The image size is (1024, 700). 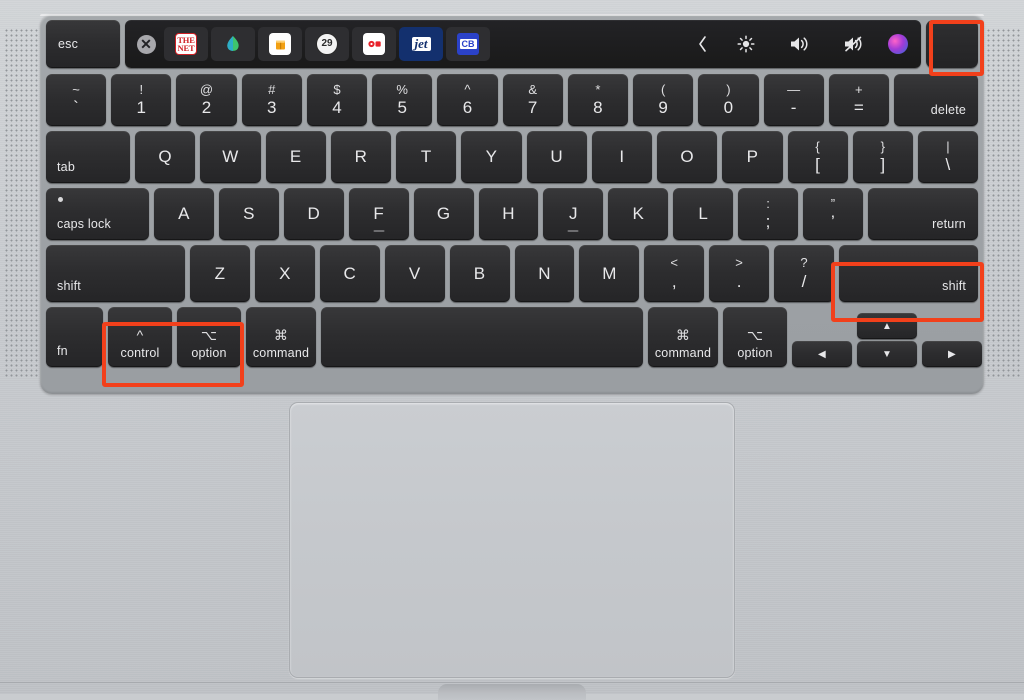 I want to click on key-2: @ 2, so click(x=206, y=100).